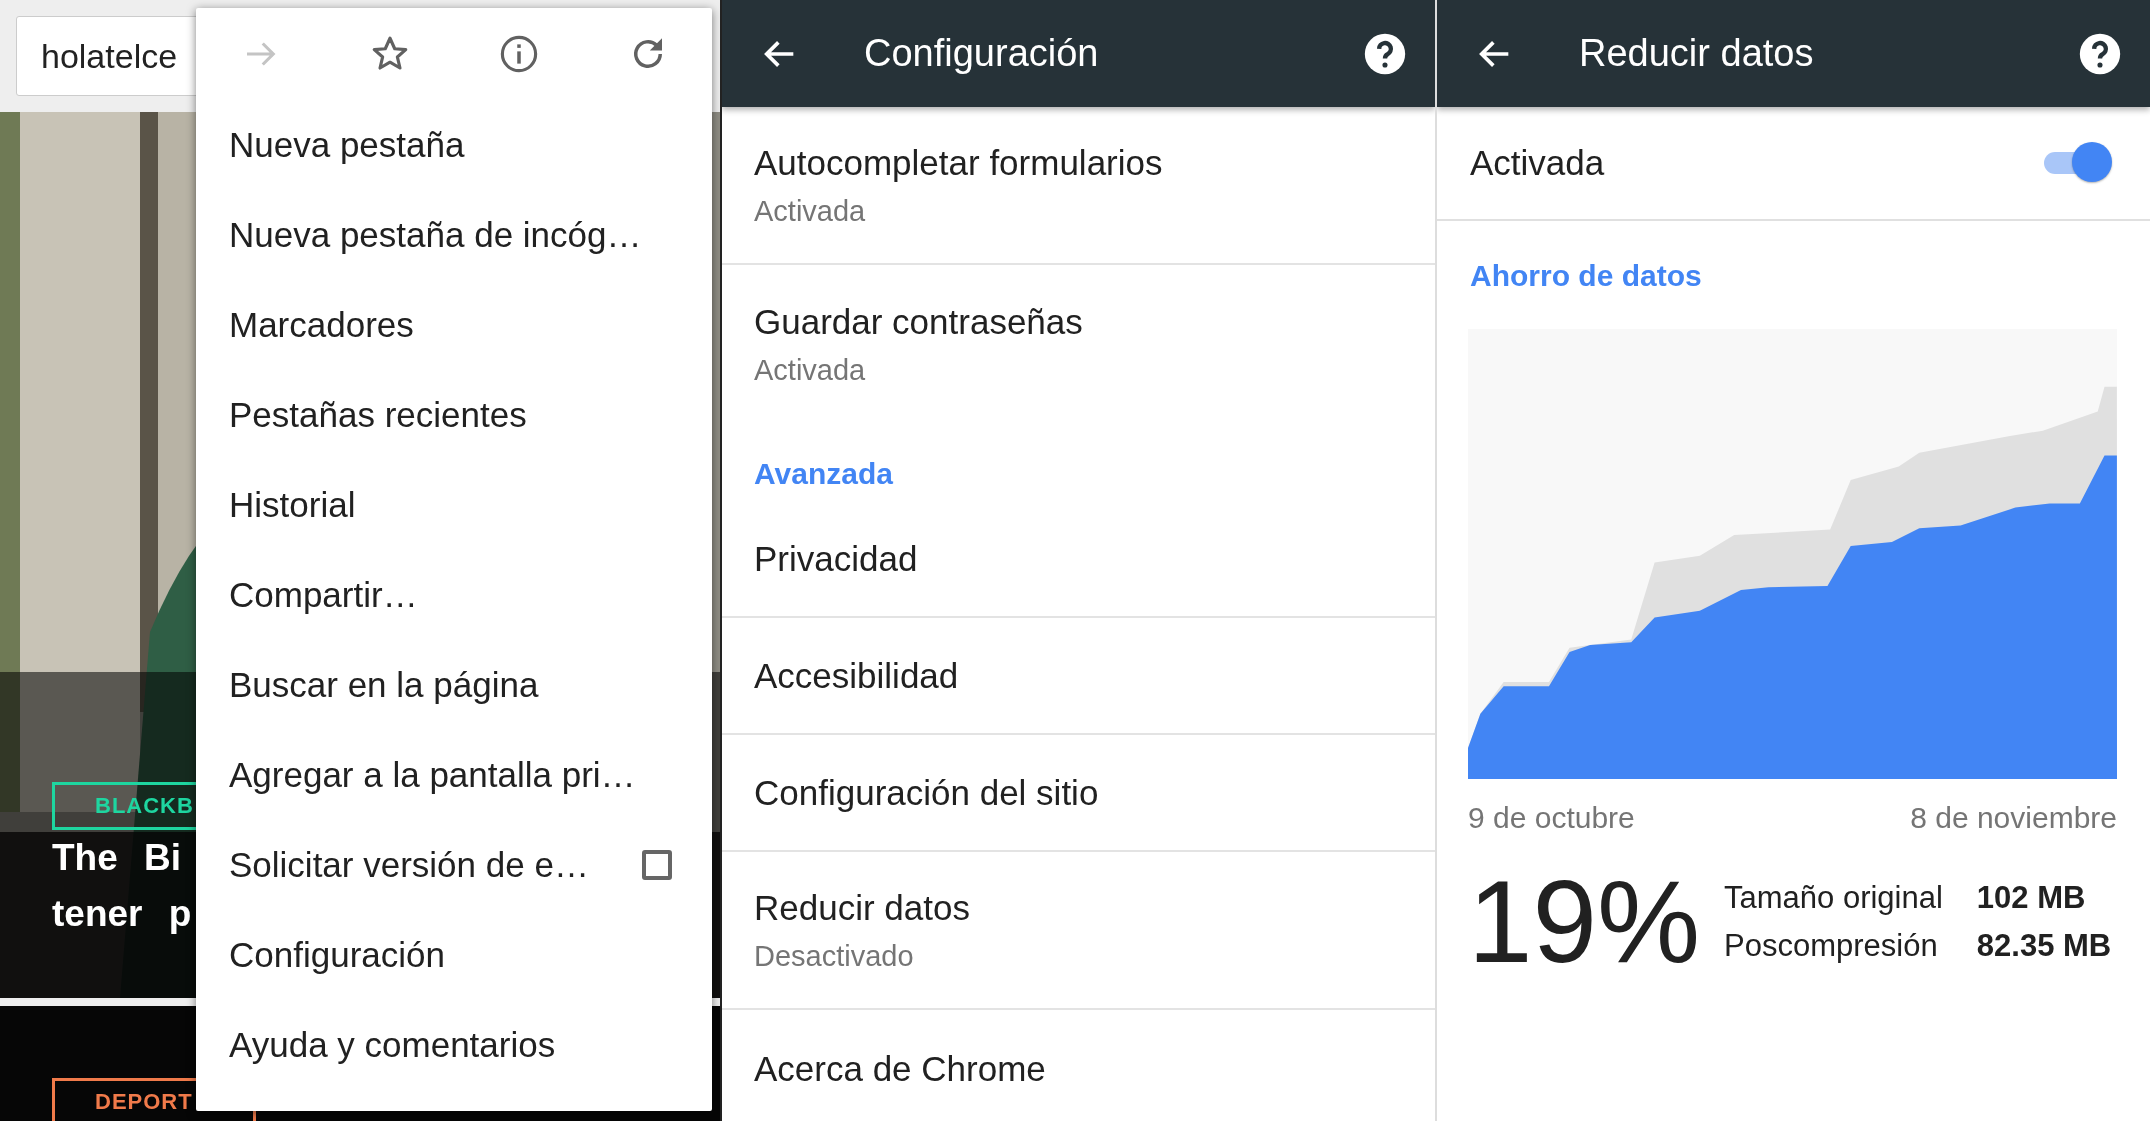 This screenshot has width=2150, height=1121. I want to click on item-status: Desactivado, so click(834, 956).